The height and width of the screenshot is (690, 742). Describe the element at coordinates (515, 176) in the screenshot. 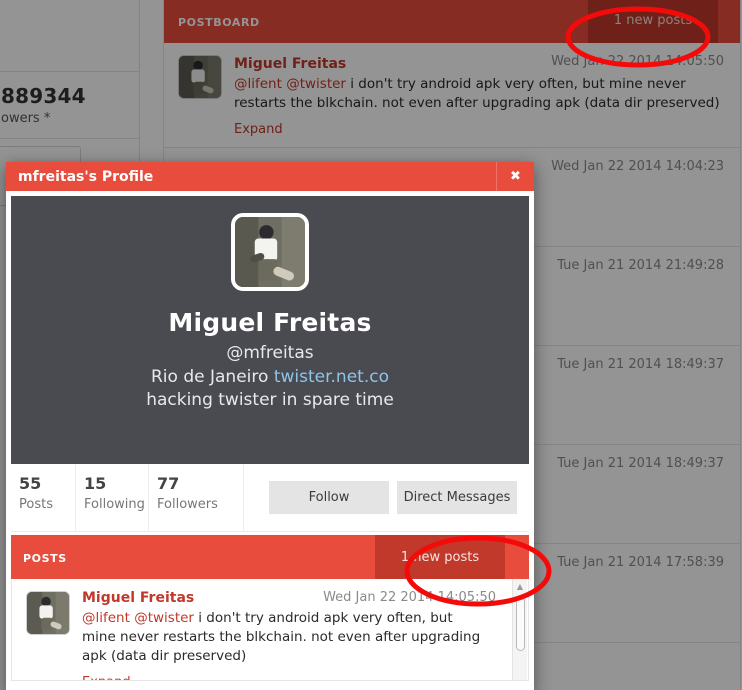

I see `close-icon: ✖` at that location.